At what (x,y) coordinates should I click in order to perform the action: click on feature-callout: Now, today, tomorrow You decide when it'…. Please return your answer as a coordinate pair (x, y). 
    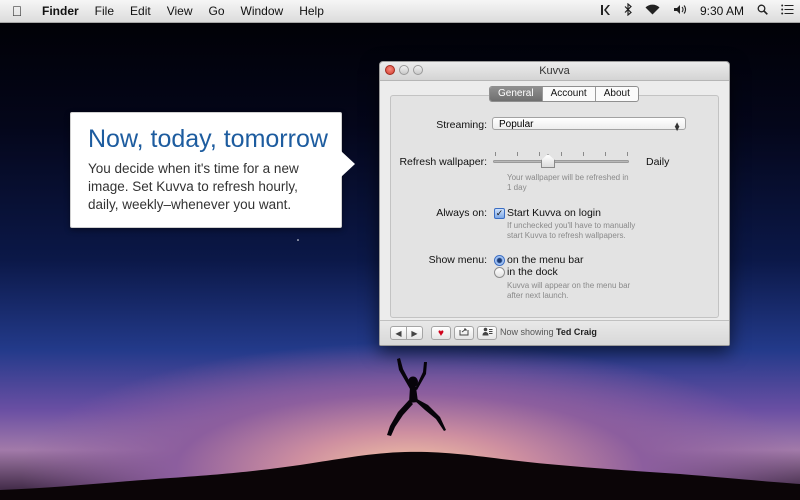
    Looking at the image, I should click on (212, 170).